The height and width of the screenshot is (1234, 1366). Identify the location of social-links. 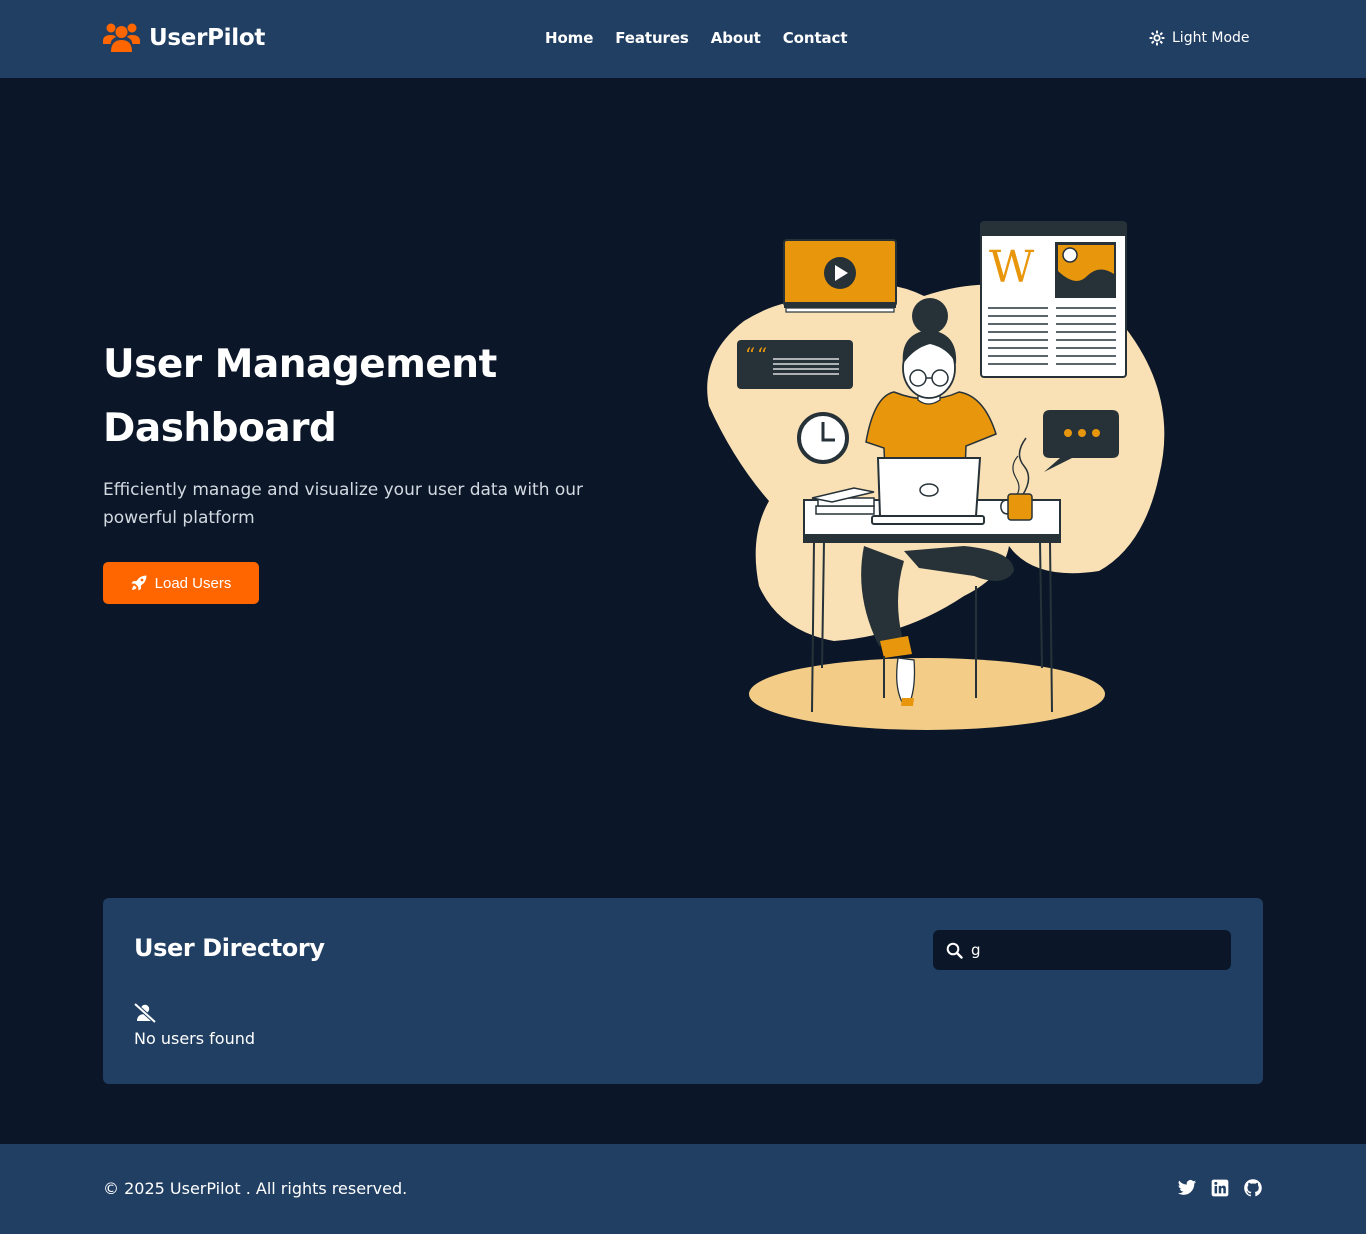
(1220, 1188).